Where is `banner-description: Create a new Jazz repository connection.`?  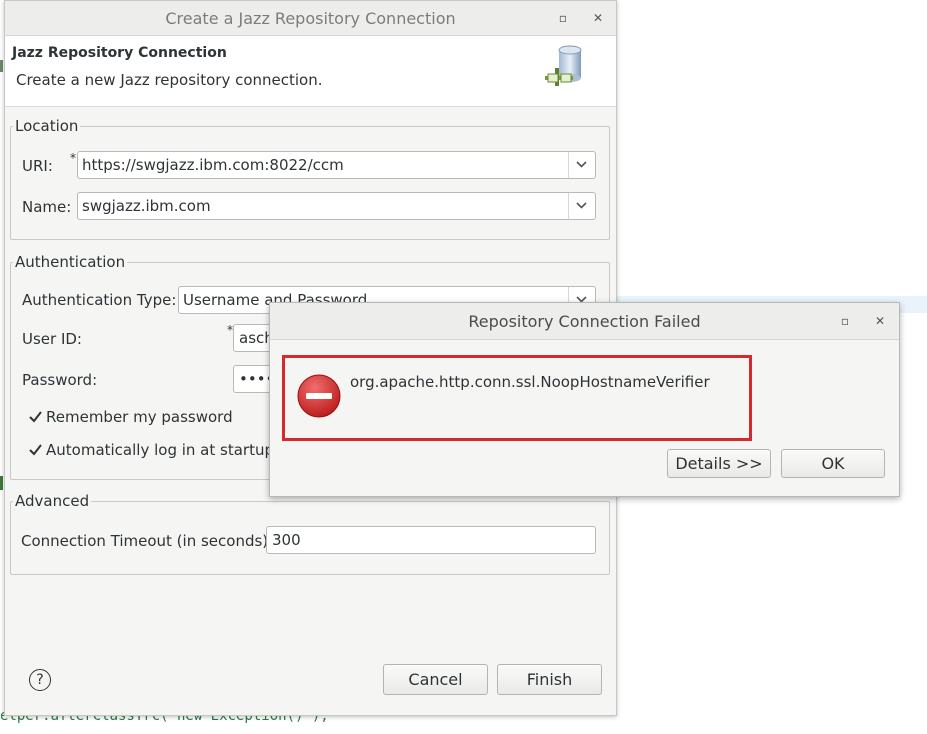 banner-description: Create a new Jazz repository connection. is located at coordinates (169, 80).